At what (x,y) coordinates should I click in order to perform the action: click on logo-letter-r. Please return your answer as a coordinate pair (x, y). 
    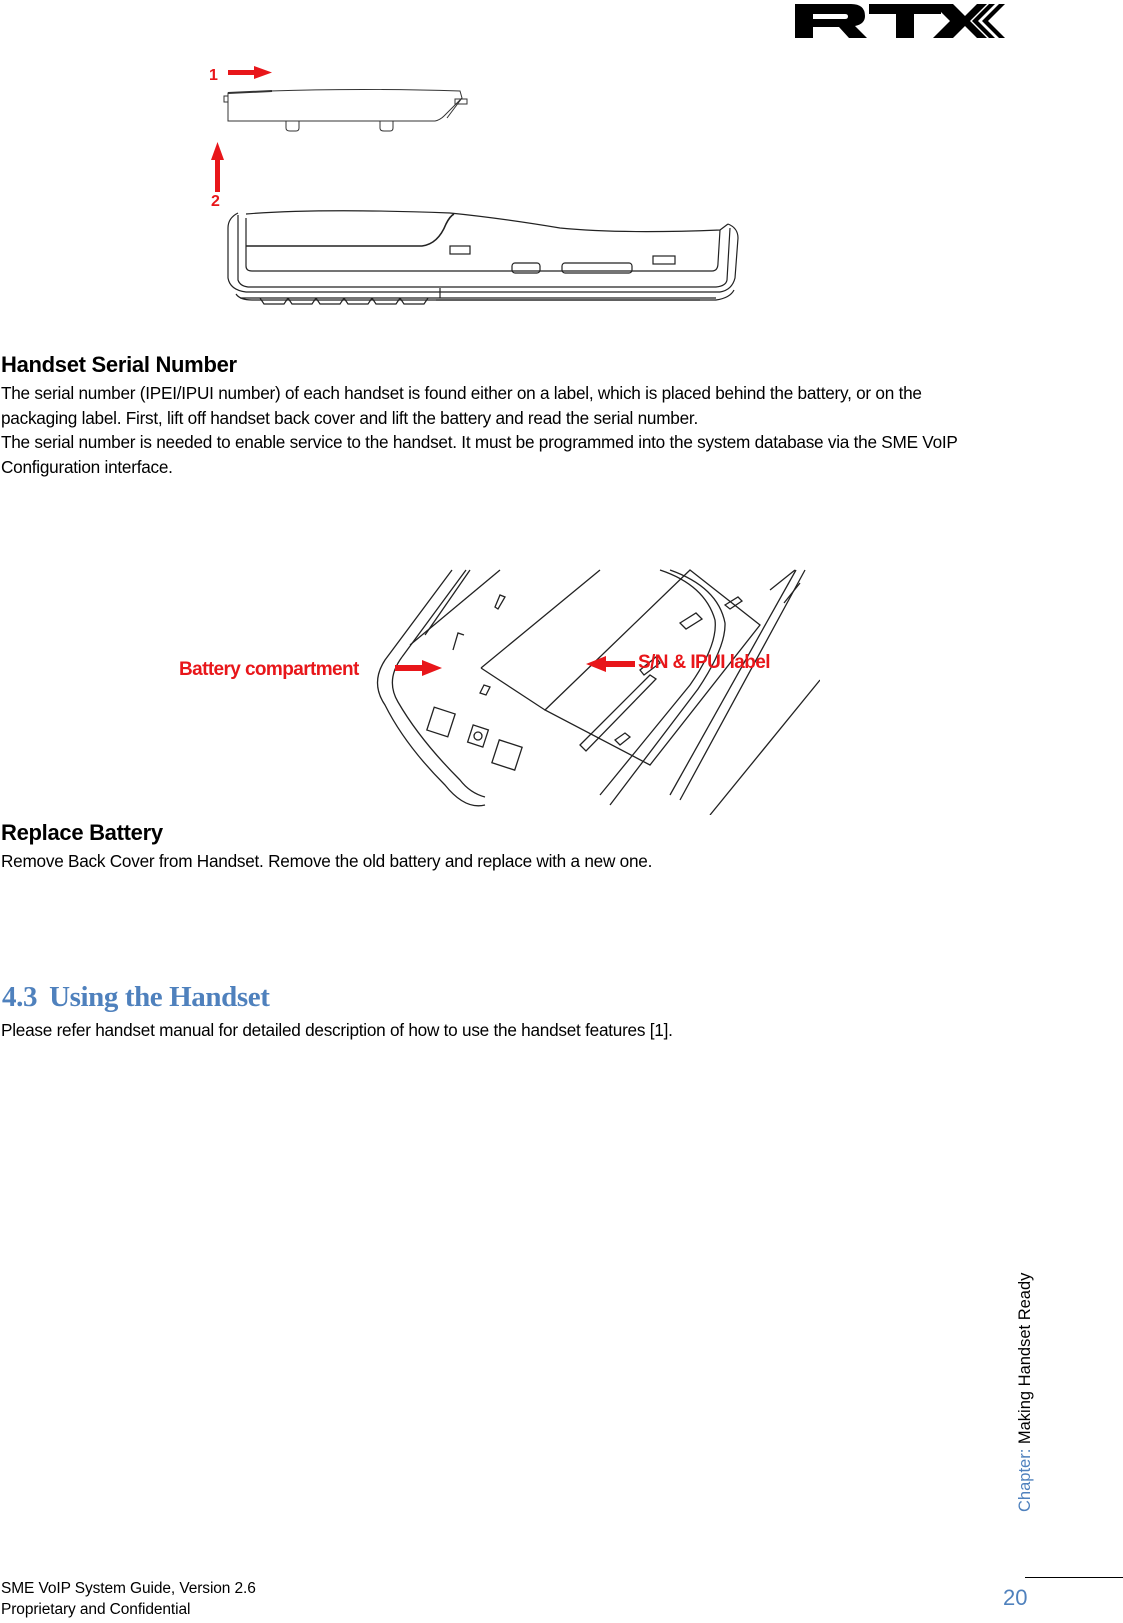
    Looking at the image, I should click on (831, 21).